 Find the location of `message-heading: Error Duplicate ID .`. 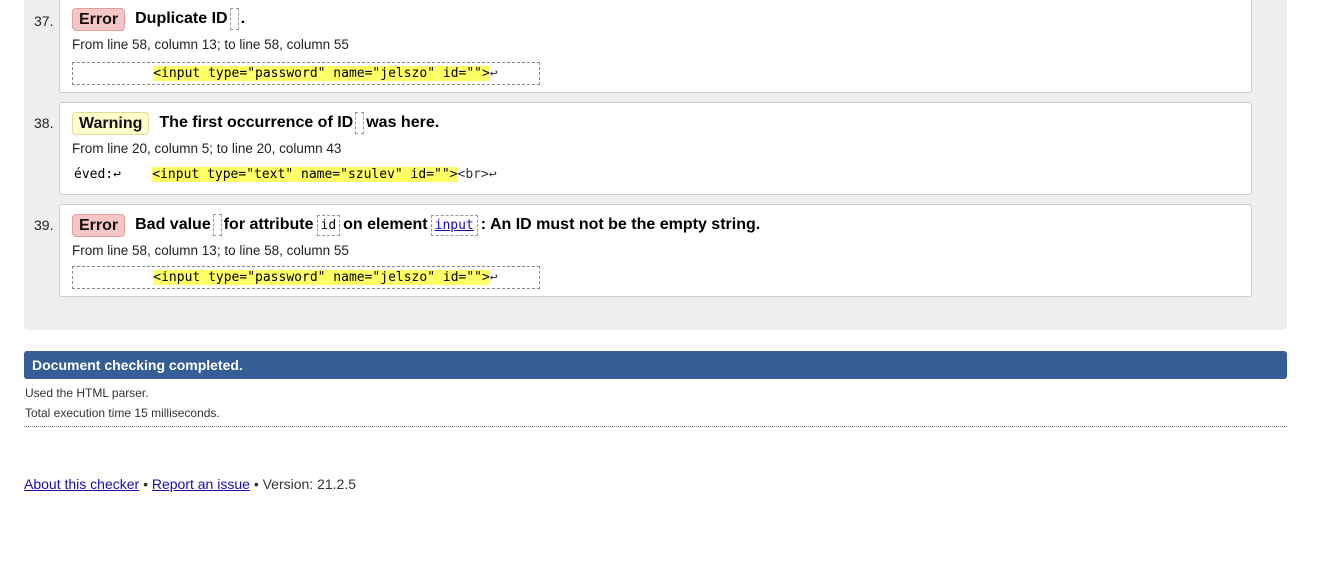

message-heading: Error Duplicate ID . is located at coordinates (159, 19).